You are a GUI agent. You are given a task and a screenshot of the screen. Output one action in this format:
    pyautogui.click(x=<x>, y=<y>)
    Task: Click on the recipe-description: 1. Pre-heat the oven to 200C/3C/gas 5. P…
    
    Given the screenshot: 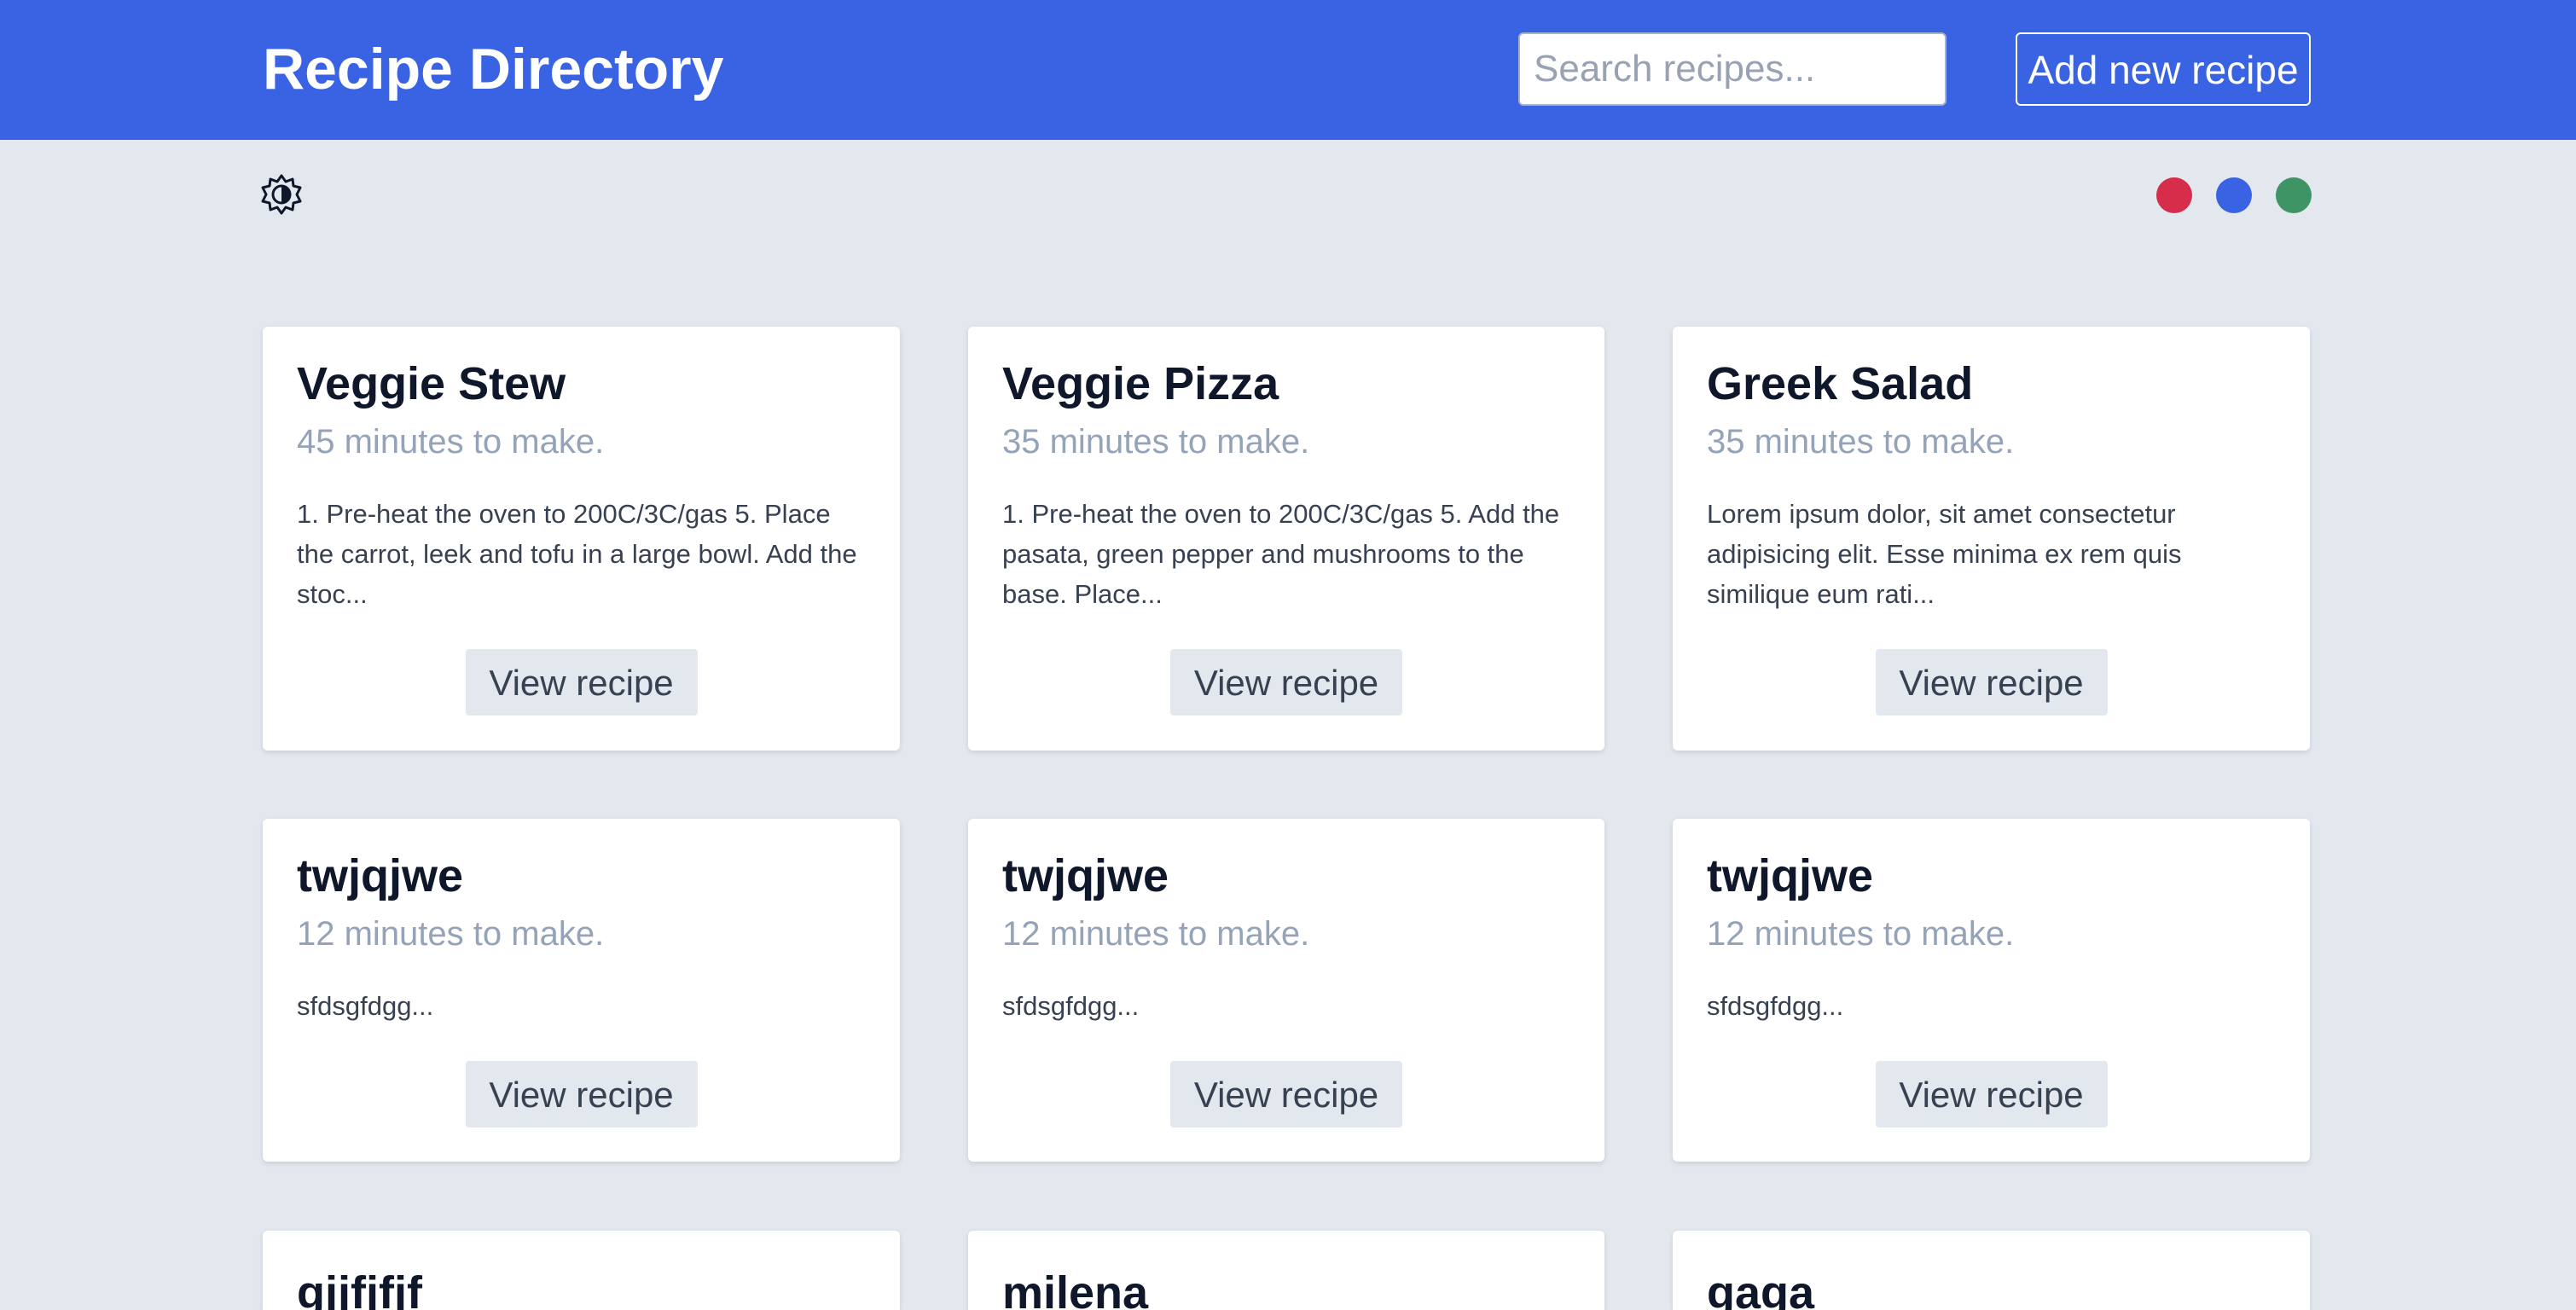 What is the action you would take?
    pyautogui.click(x=577, y=554)
    